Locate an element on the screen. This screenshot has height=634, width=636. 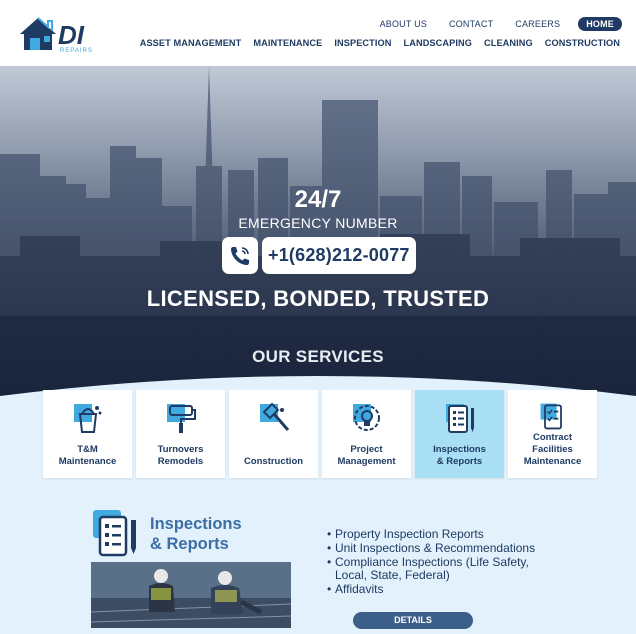
main-nav-asset-management: ASSET MANAGEMENT is located at coordinates (191, 43).